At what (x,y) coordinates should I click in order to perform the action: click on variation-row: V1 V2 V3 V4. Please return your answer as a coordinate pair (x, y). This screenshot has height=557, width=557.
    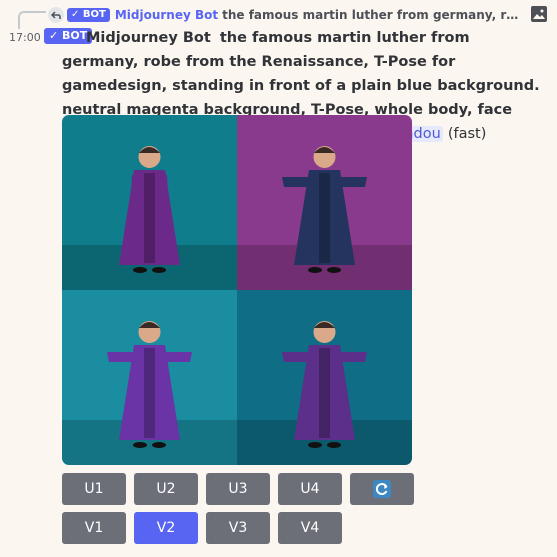
    Looking at the image, I should click on (202, 528).